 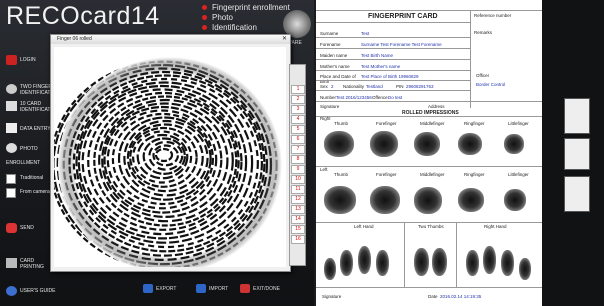 I want to click on finger-number-10: 10, so click(x=298, y=179).